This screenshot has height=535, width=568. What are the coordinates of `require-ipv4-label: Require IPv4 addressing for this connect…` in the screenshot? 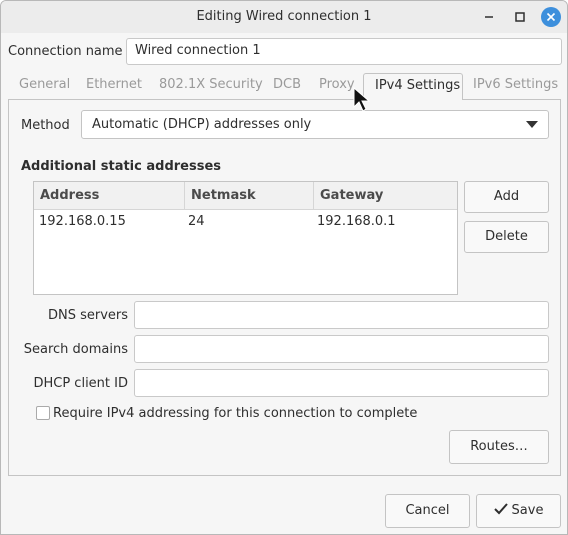 It's located at (235, 413).